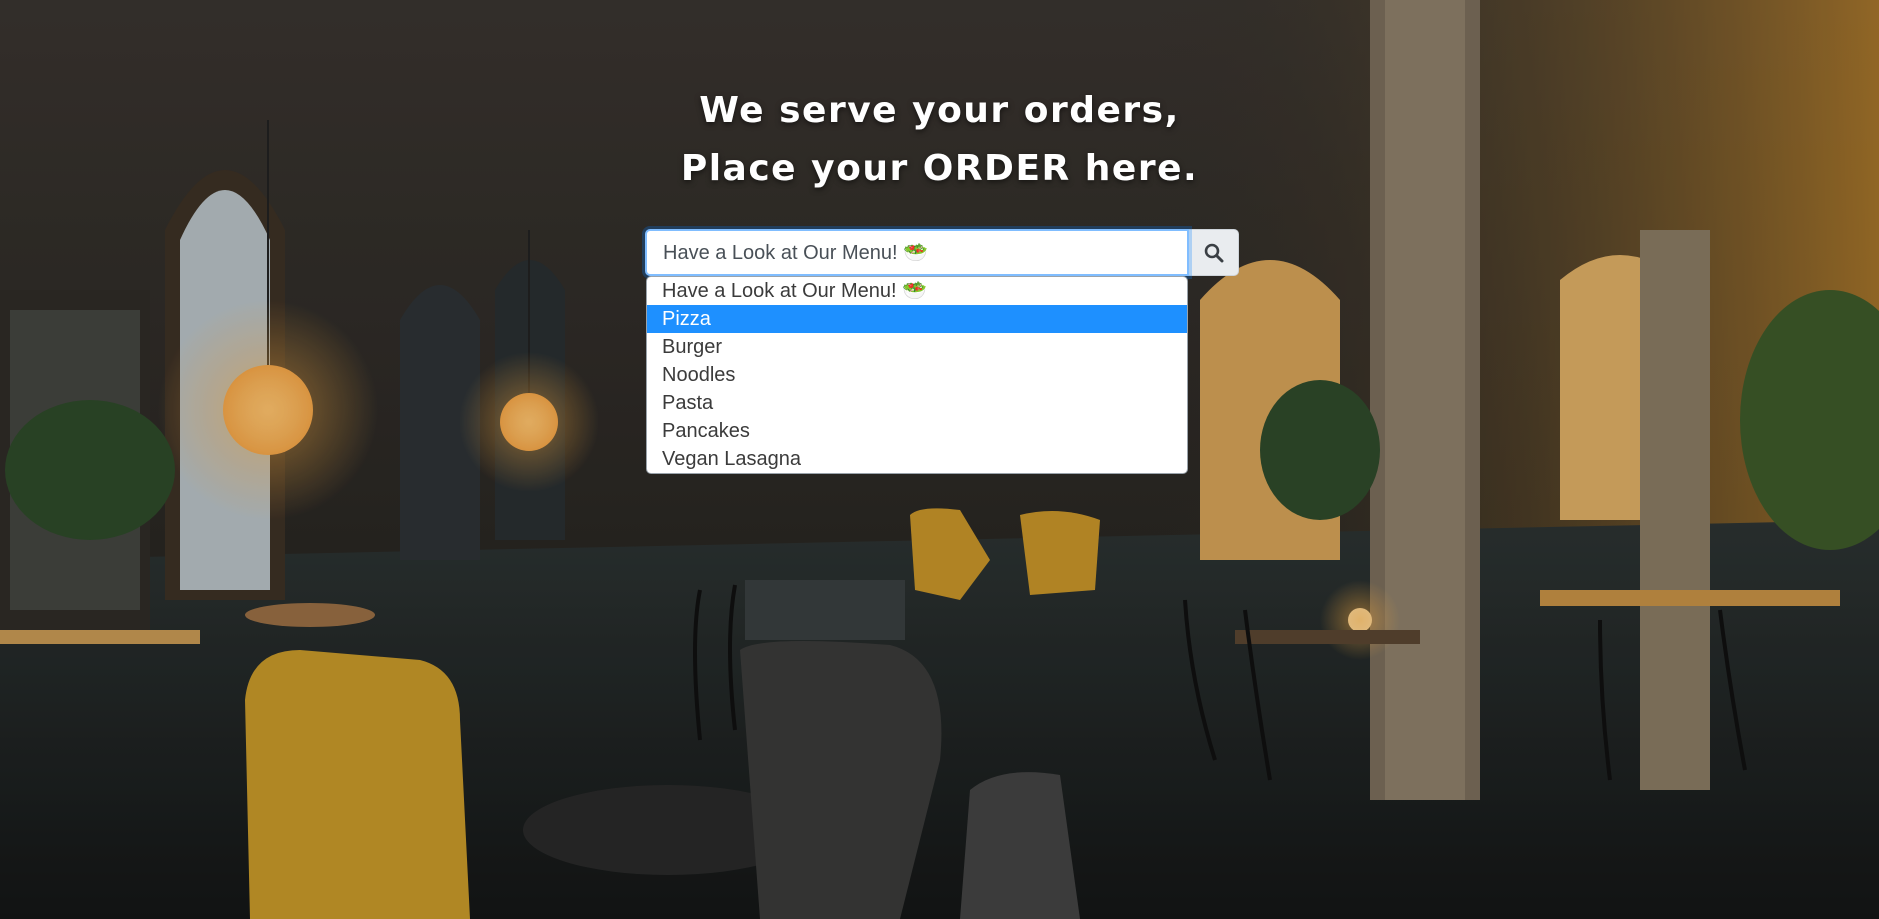 This screenshot has height=919, width=1879. What do you see at coordinates (917, 431) in the screenshot?
I see `menu-option: Pancakes` at bounding box center [917, 431].